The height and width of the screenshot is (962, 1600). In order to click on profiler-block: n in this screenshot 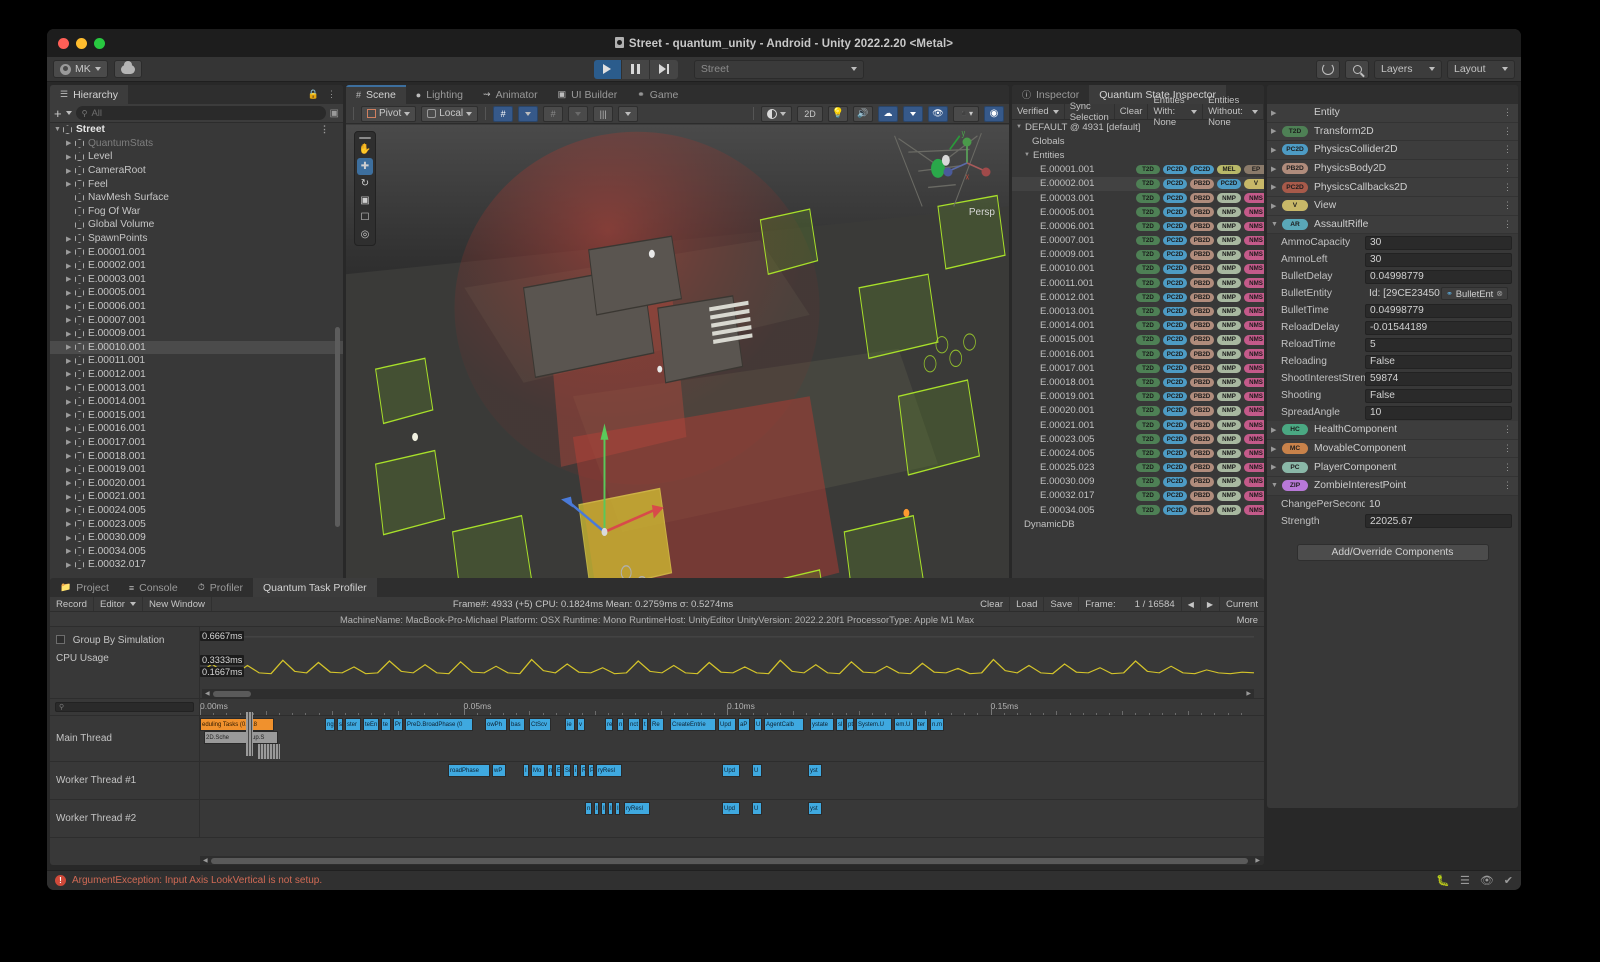, I will do `click(550, 770)`.